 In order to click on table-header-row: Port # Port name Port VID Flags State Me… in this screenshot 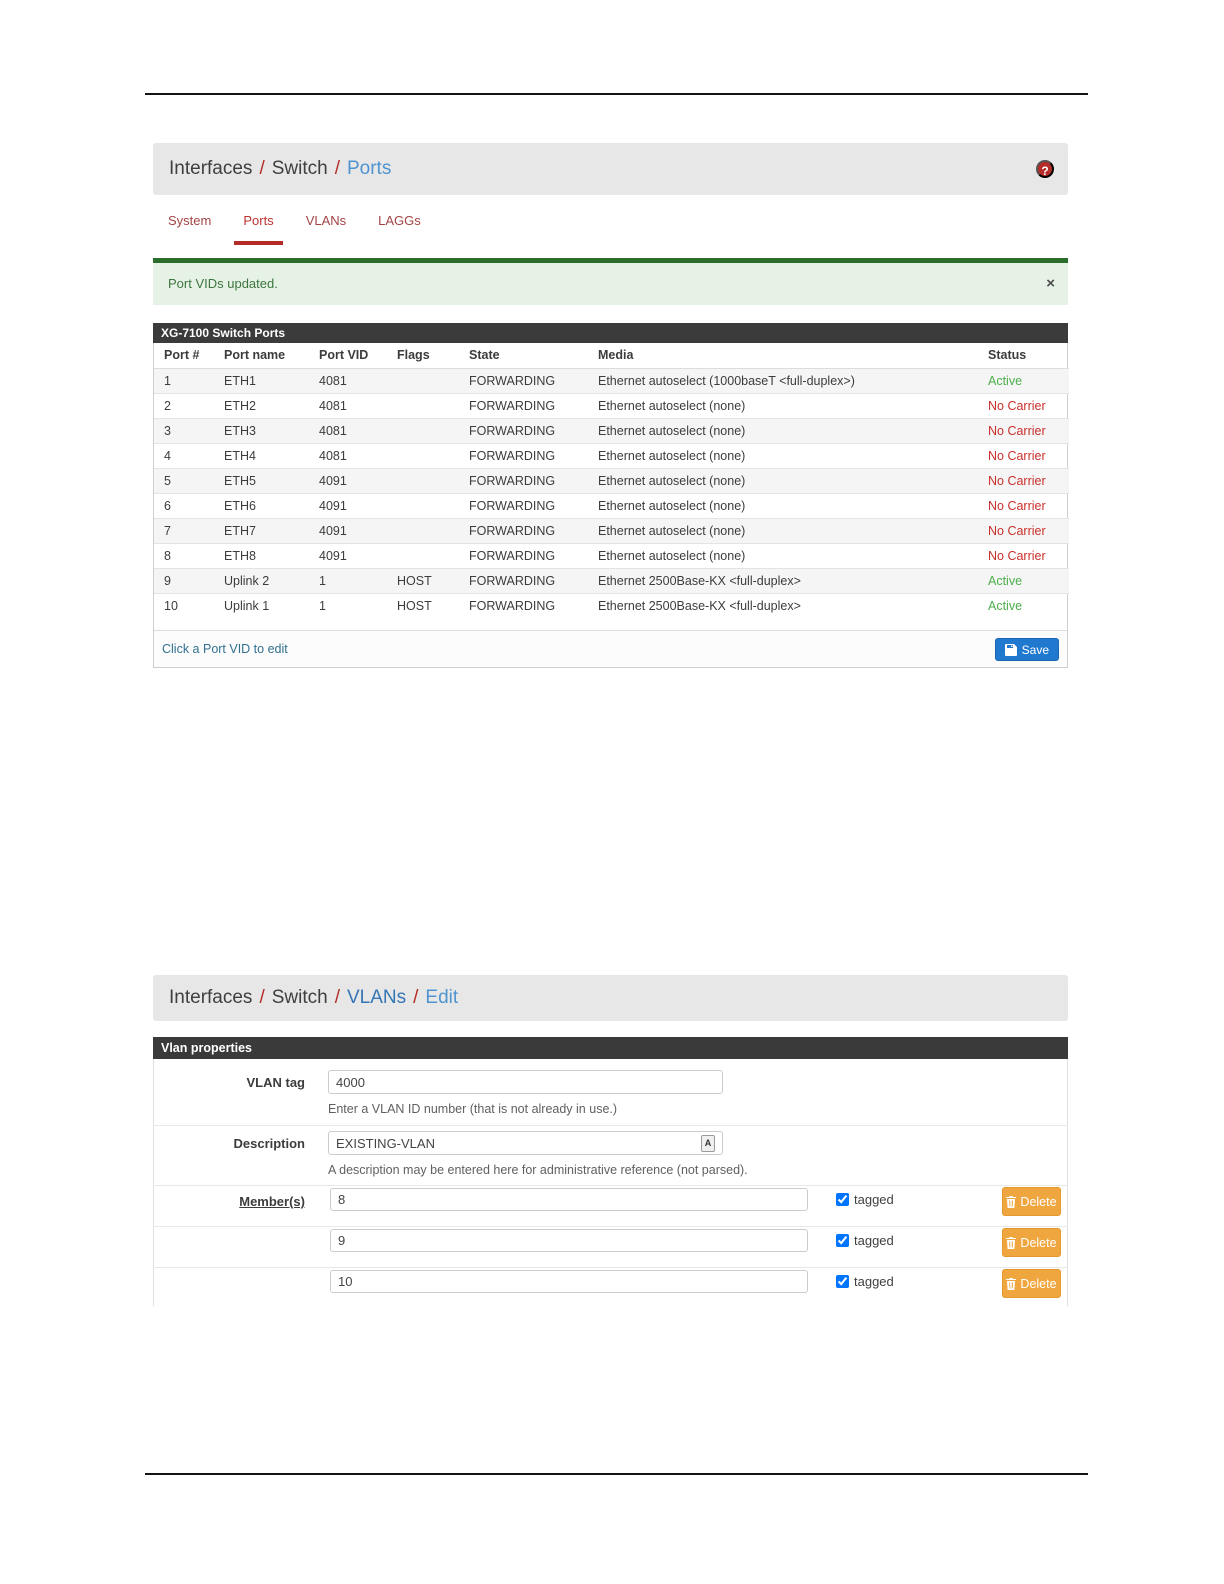, I will do `click(611, 356)`.